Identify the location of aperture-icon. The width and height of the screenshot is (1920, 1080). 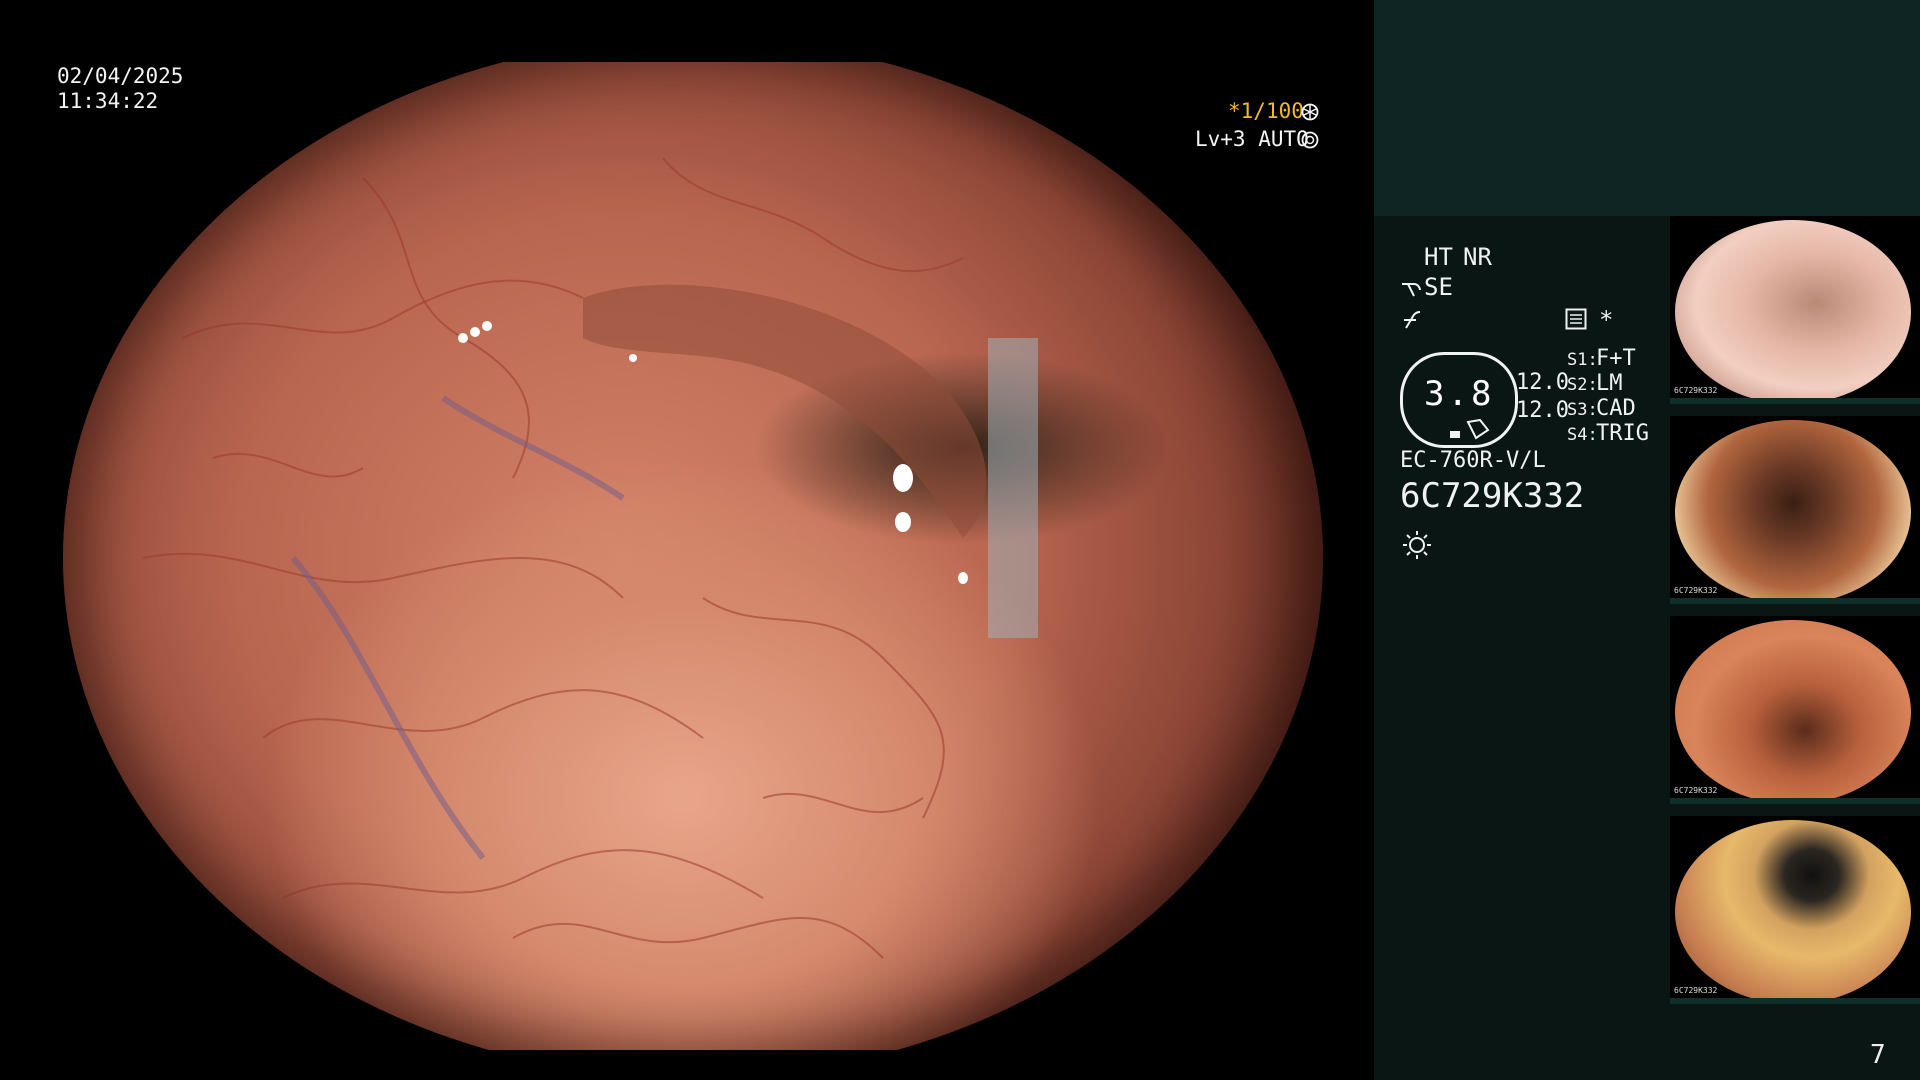
(1310, 112).